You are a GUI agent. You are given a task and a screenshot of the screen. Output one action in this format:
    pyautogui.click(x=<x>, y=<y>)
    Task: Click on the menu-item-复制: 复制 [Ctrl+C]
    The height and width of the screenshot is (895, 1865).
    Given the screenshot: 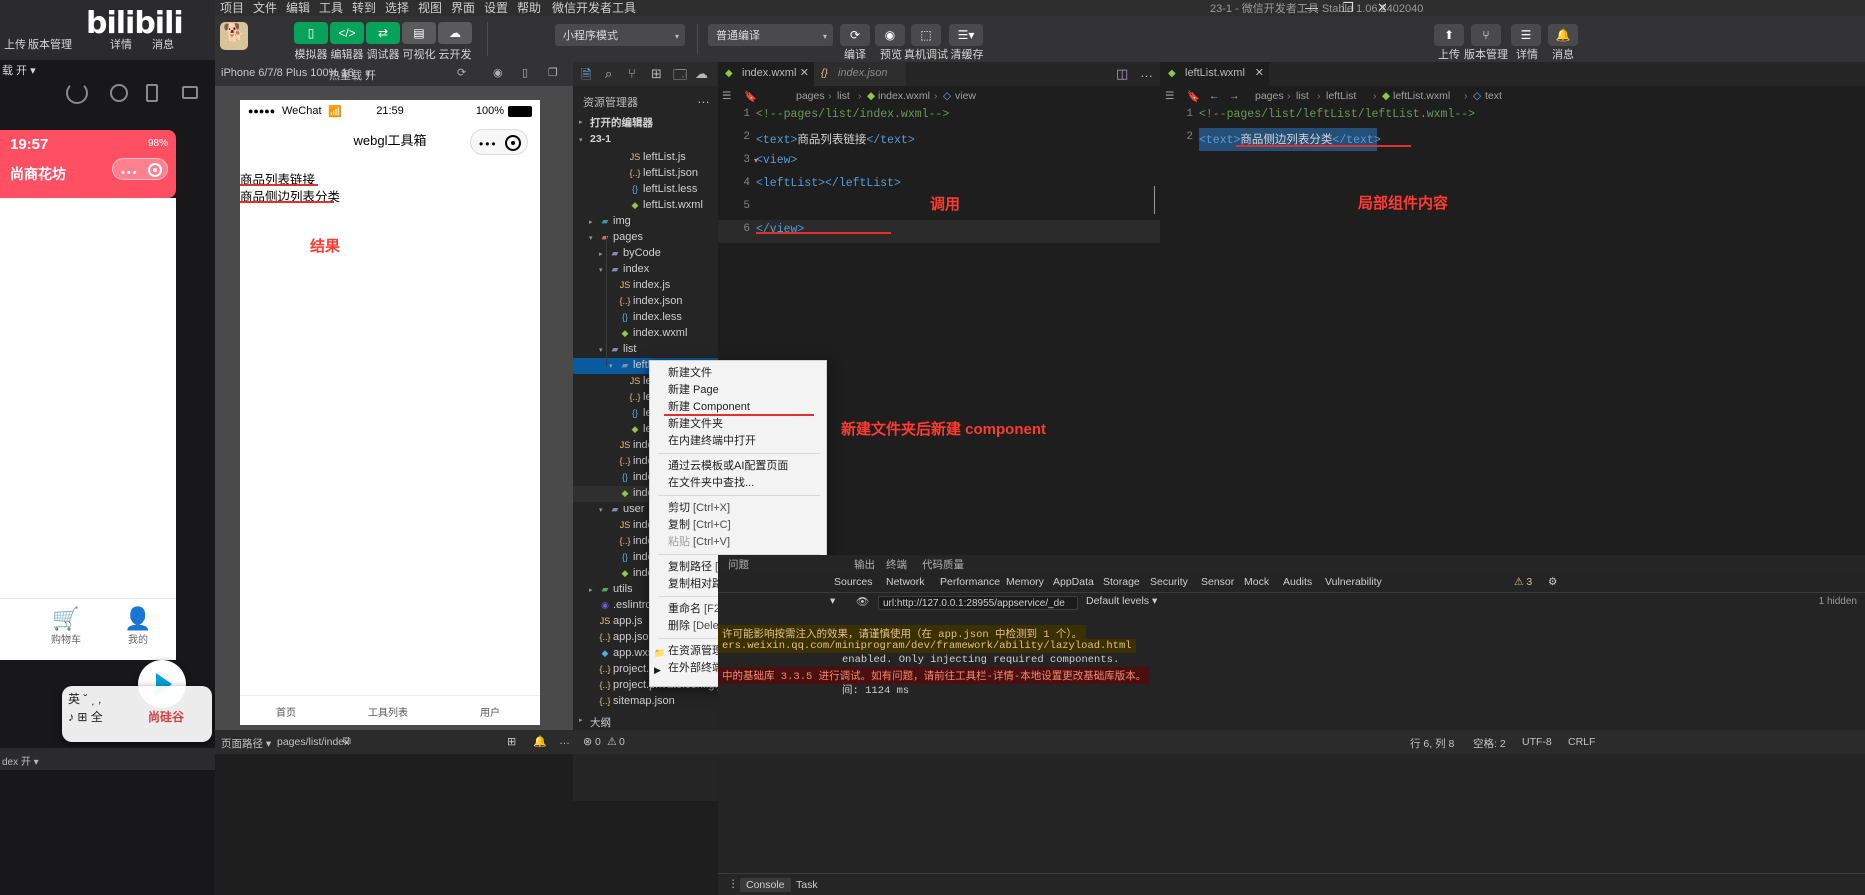 What is the action you would take?
    pyautogui.click(x=739, y=525)
    